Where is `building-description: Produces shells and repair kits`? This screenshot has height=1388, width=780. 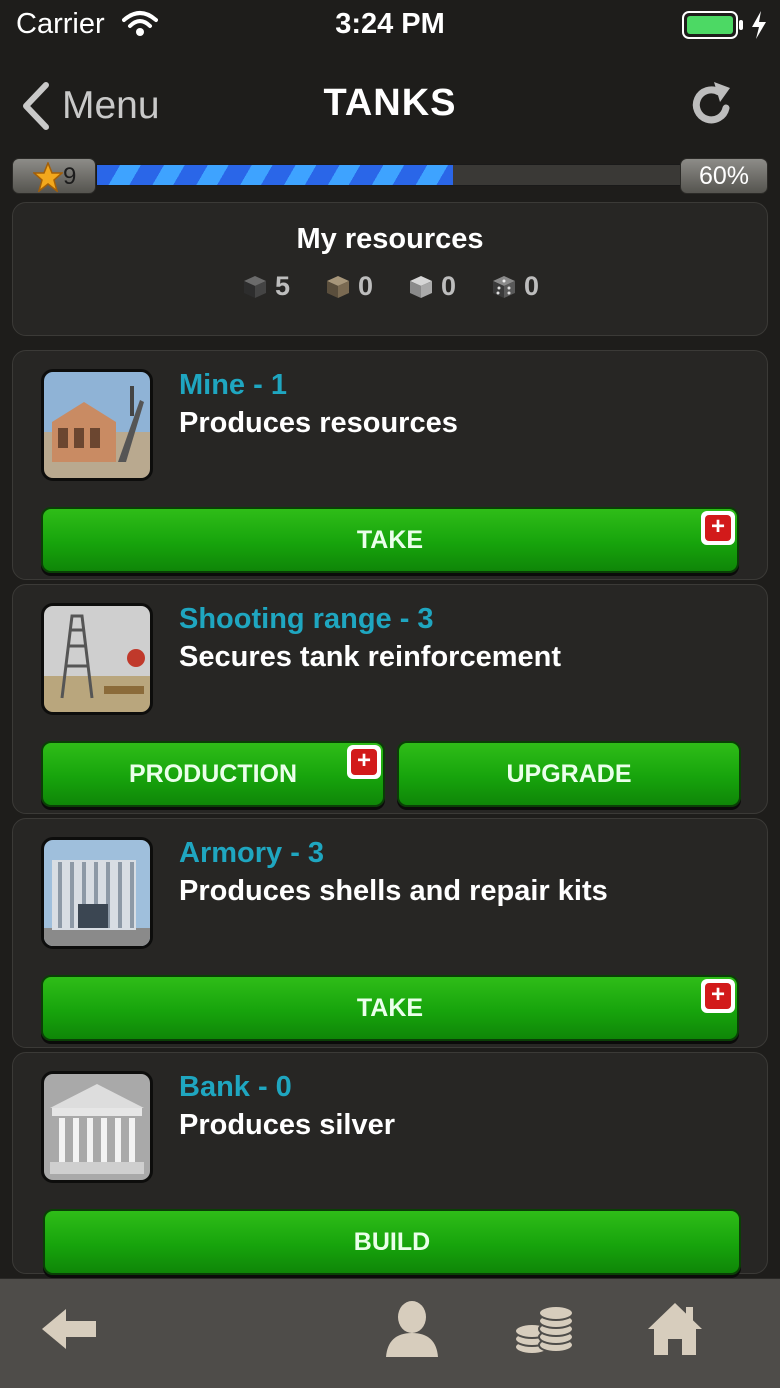
building-description: Produces shells and repair kits is located at coordinates (393, 891).